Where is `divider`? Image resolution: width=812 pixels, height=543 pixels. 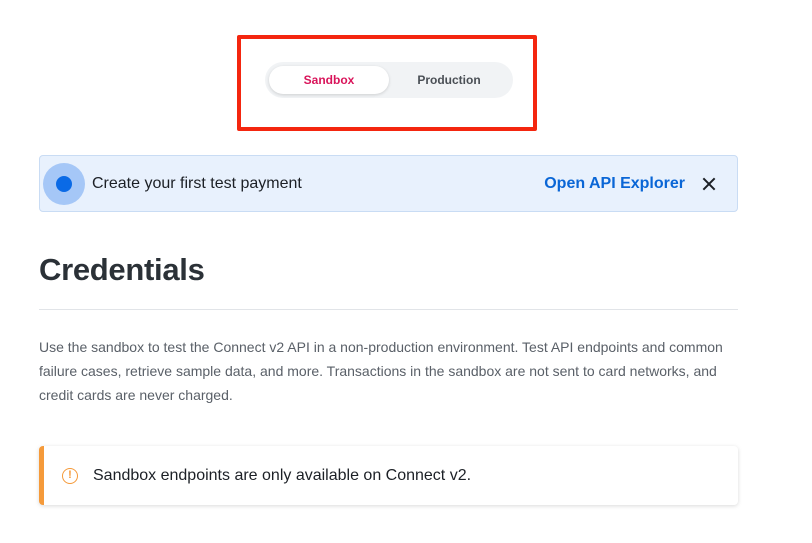 divider is located at coordinates (388, 309).